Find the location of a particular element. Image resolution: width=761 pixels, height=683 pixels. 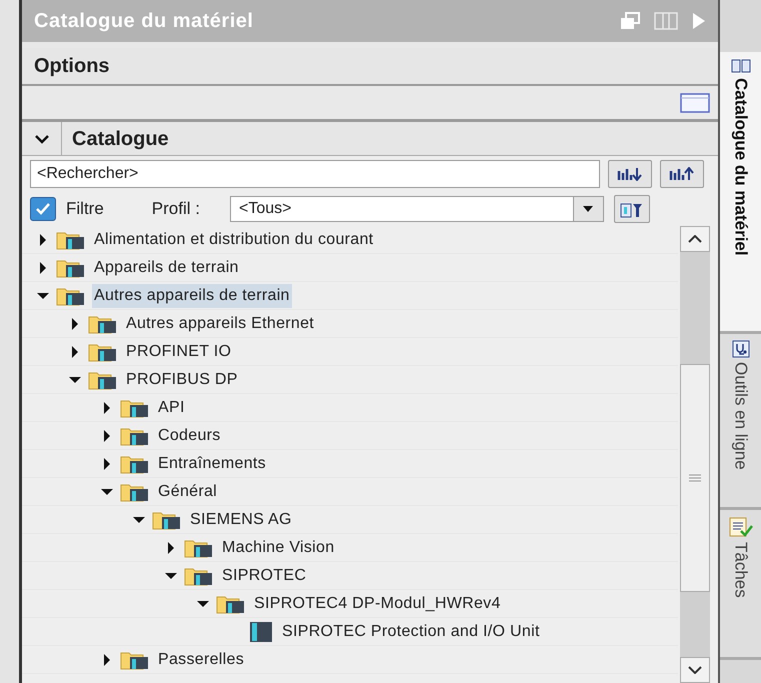

options-header: Options is located at coordinates (370, 67).